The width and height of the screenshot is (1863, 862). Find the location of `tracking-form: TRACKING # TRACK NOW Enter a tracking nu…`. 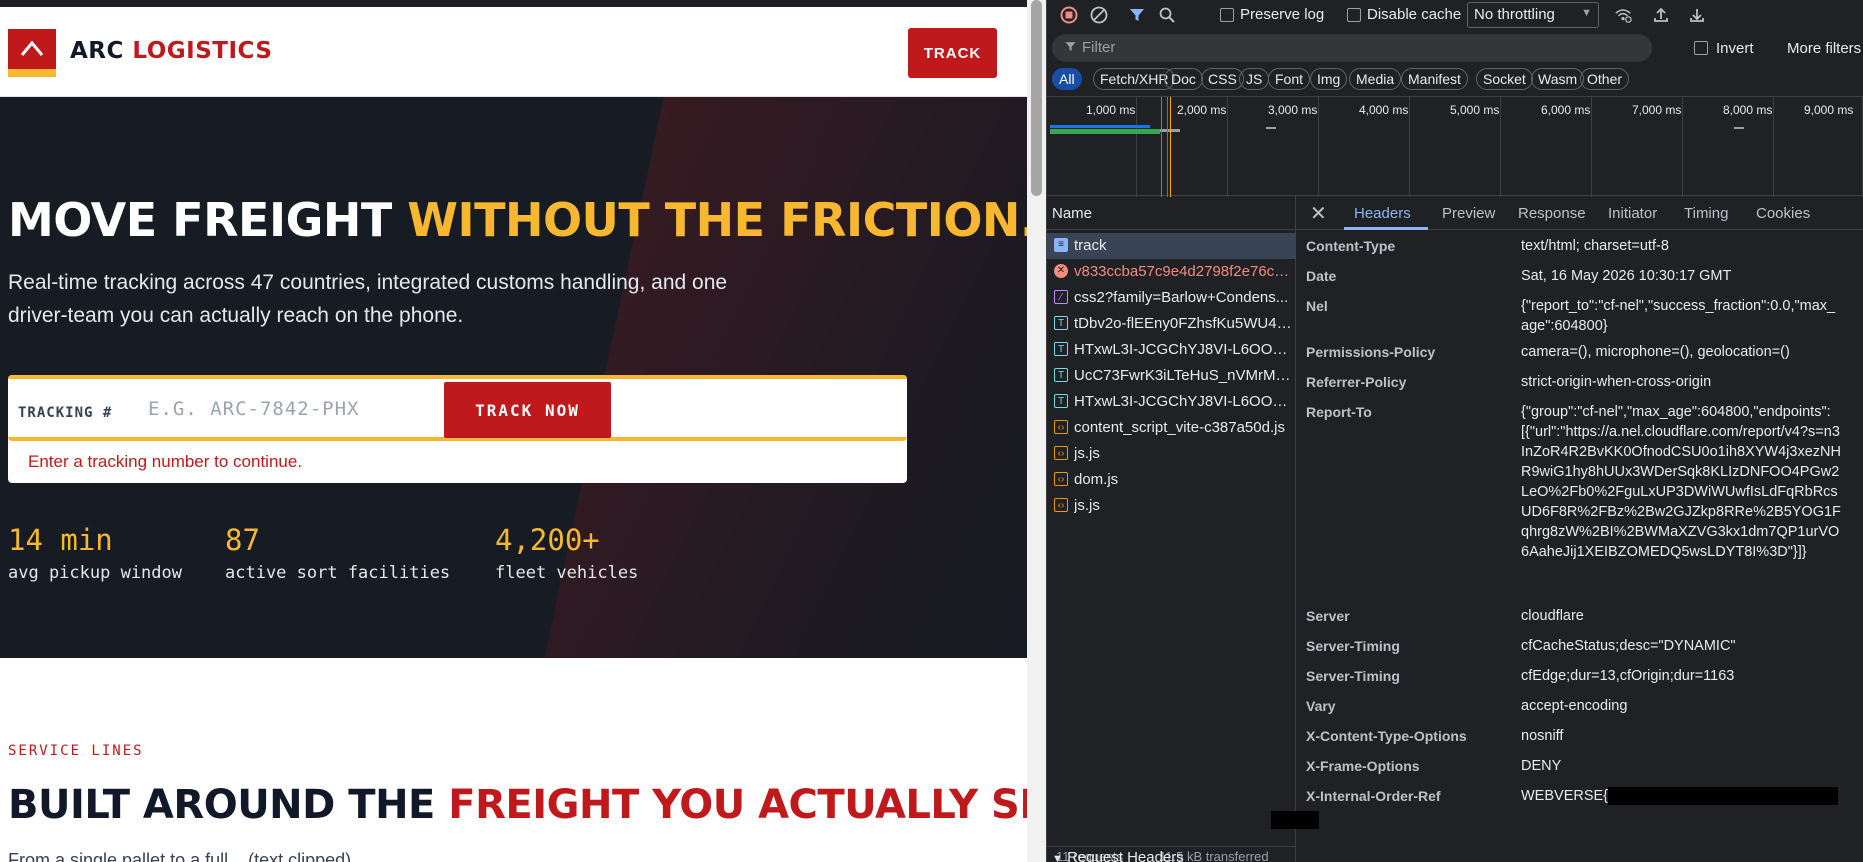

tracking-form: TRACKING # TRACK NOW Enter a tracking nu… is located at coordinates (457, 429).